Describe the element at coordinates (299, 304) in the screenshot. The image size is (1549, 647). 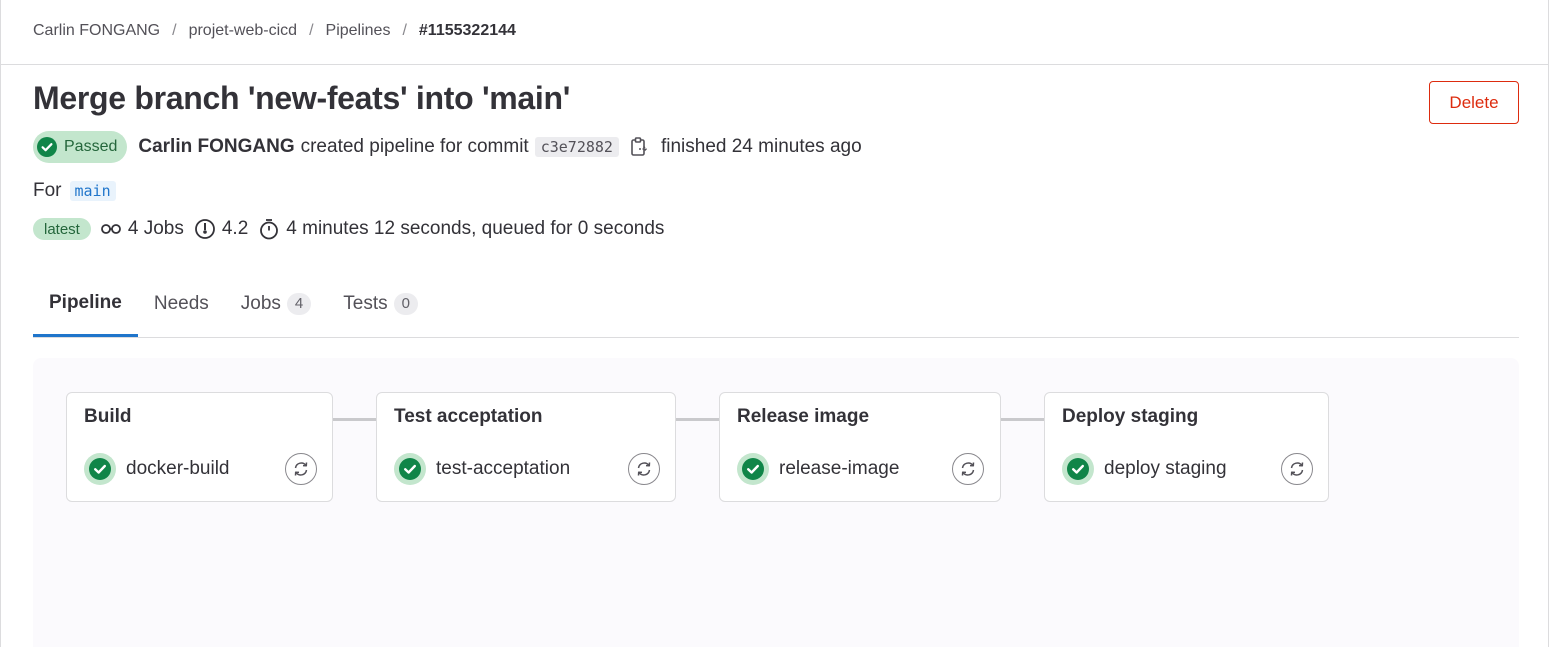
I see `tab-count-badge: 4` at that location.